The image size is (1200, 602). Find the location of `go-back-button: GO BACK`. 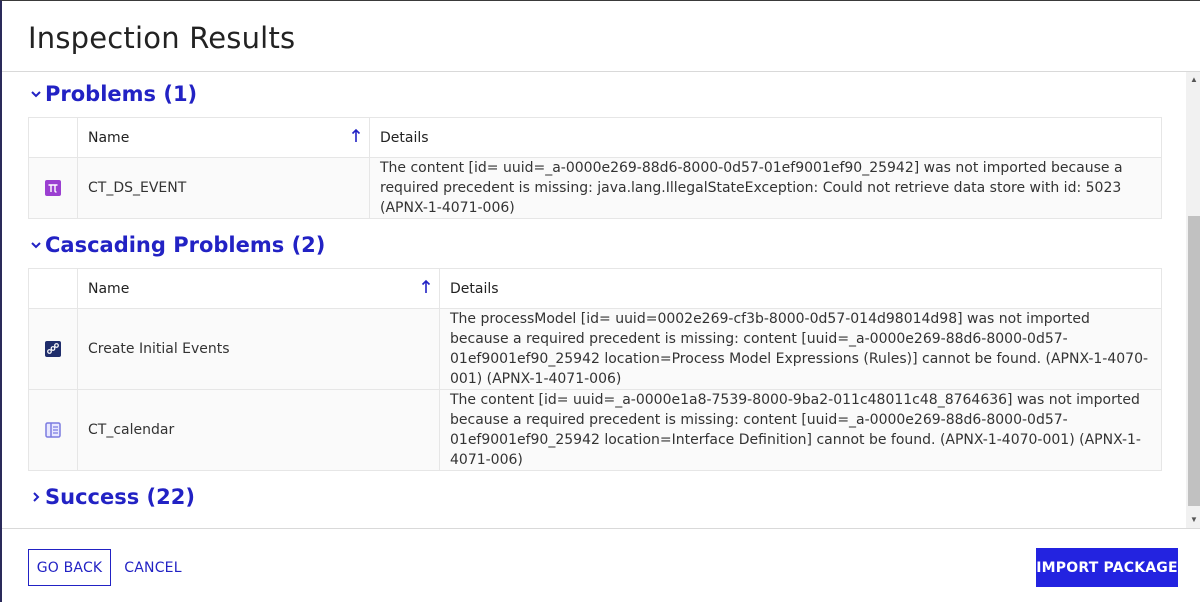

go-back-button: GO BACK is located at coordinates (69, 567).